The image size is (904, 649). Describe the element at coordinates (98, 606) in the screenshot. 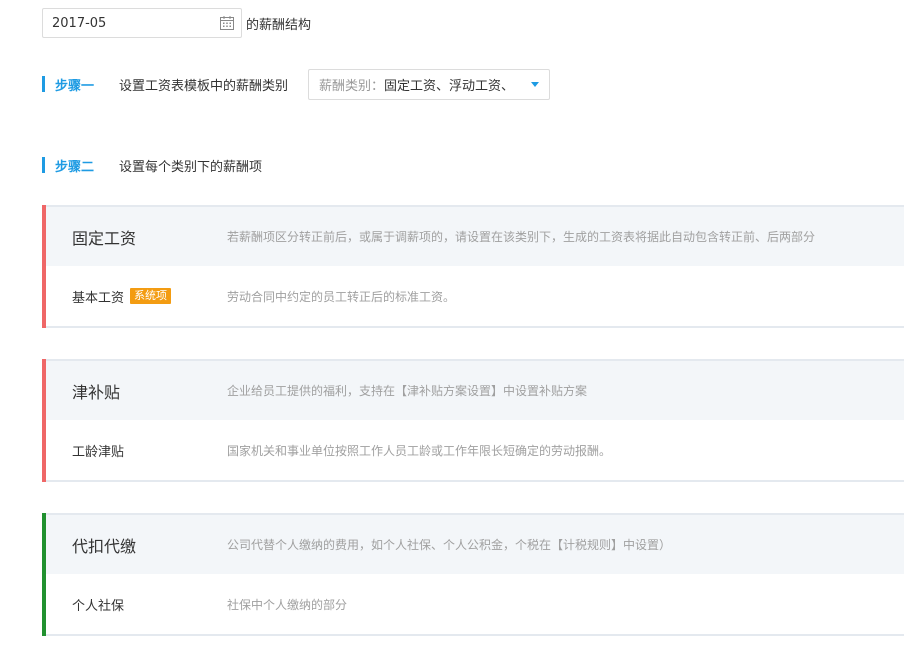

I see `salary-item-name: 个人社保` at that location.